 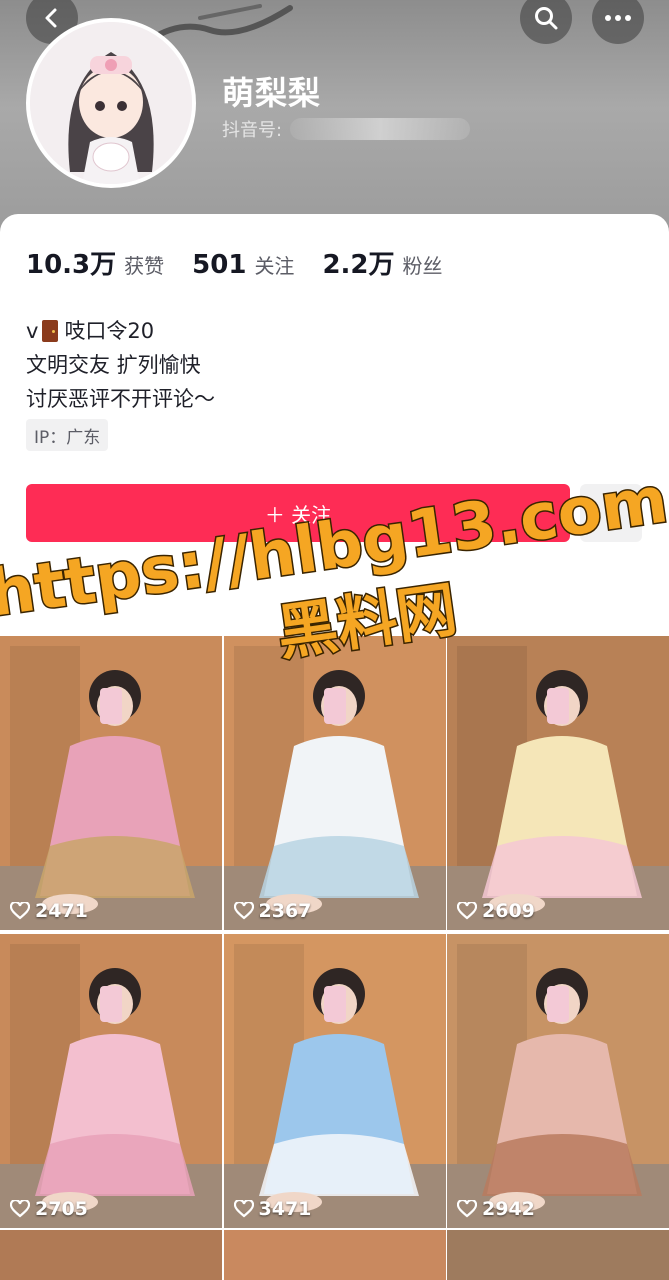 I want to click on bio-line-1: v 吱口令20, so click(x=120, y=331).